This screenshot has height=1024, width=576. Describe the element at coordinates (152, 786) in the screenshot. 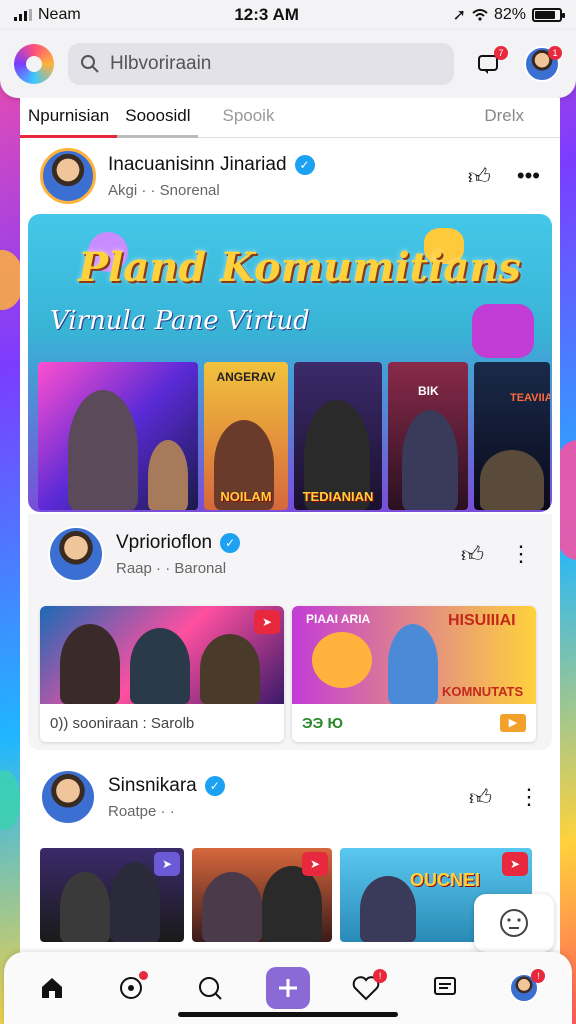

I see `author-name: Sinsnikara` at that location.